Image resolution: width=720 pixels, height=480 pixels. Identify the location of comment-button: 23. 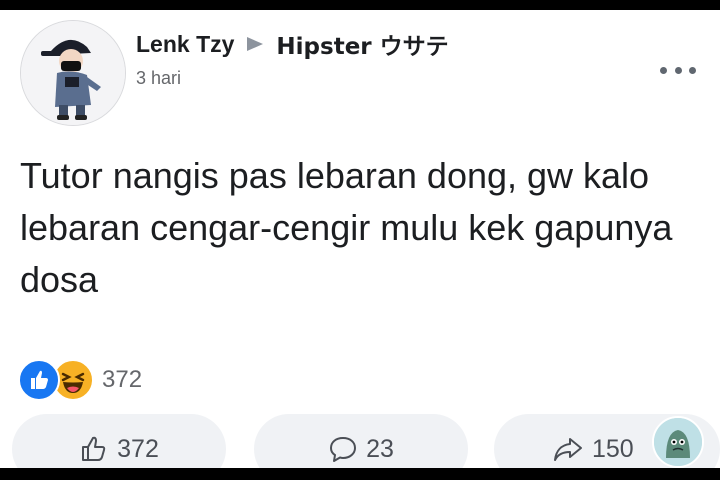
(361, 441).